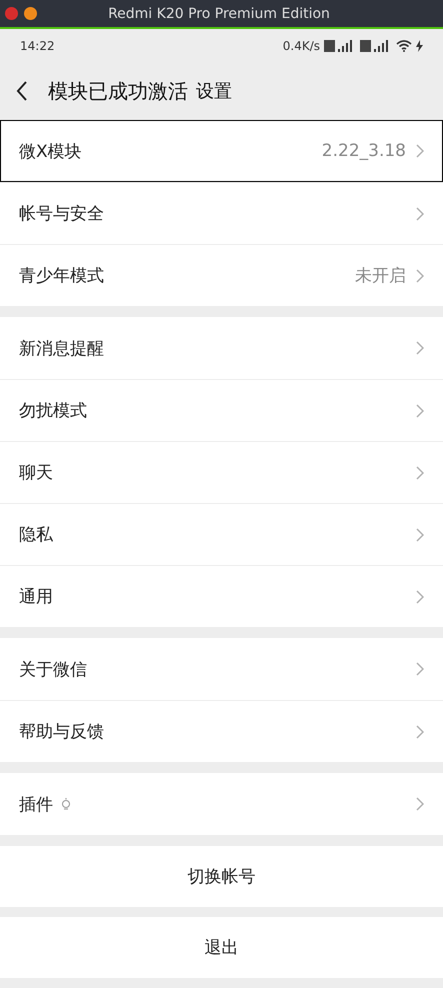 This screenshot has height=988, width=443. I want to click on charging-icon, so click(419, 46).